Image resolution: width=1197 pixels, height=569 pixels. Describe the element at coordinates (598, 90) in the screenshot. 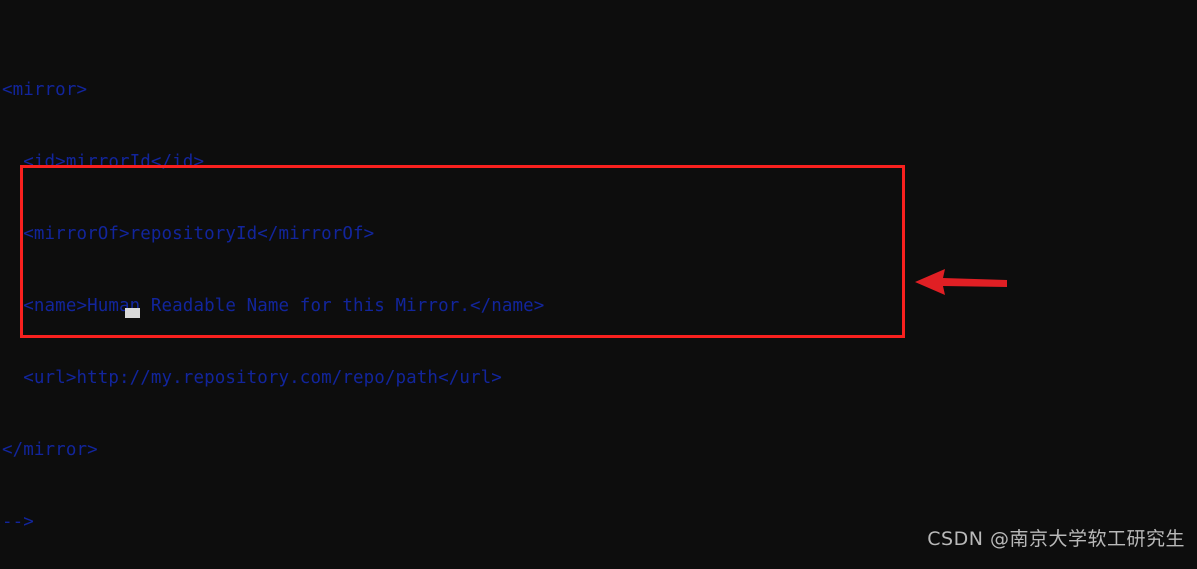

I see `code-line-comment-mirror-open: <mirror>` at that location.